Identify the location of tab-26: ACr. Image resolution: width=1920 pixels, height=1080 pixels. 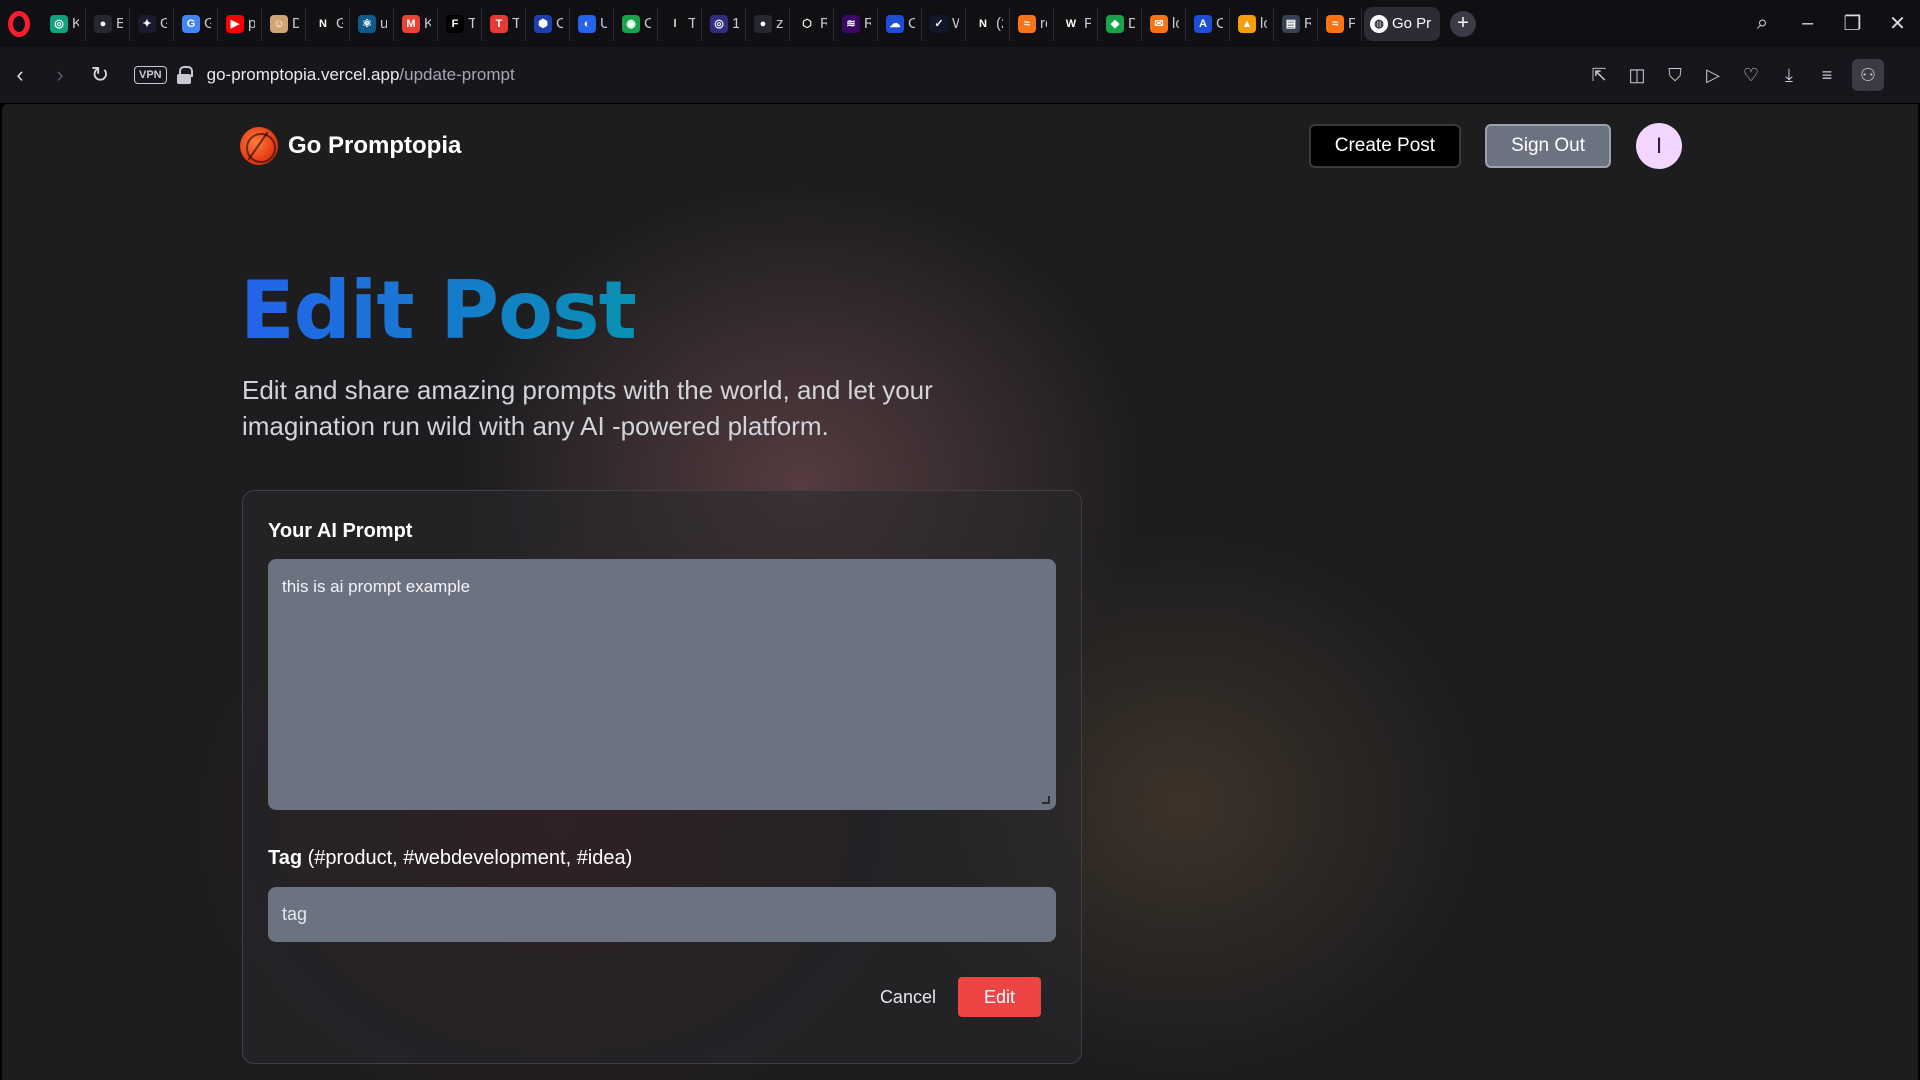
(1209, 23).